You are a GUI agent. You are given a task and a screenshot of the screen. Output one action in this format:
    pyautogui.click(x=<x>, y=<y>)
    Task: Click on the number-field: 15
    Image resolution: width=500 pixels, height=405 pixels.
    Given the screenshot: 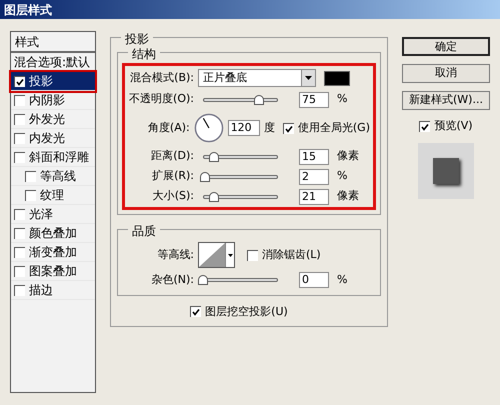 What is the action you would take?
    pyautogui.click(x=314, y=156)
    